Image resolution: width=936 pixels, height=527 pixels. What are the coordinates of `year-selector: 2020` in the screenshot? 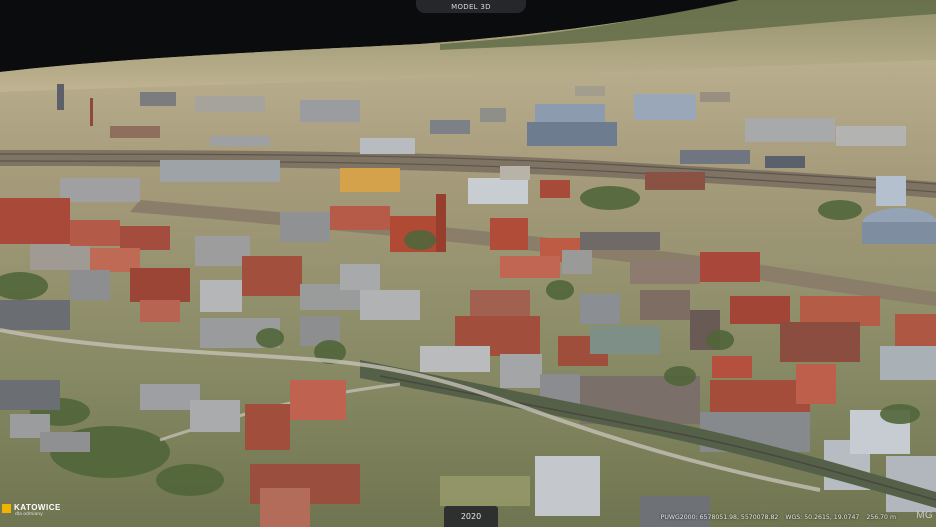 It's located at (471, 516).